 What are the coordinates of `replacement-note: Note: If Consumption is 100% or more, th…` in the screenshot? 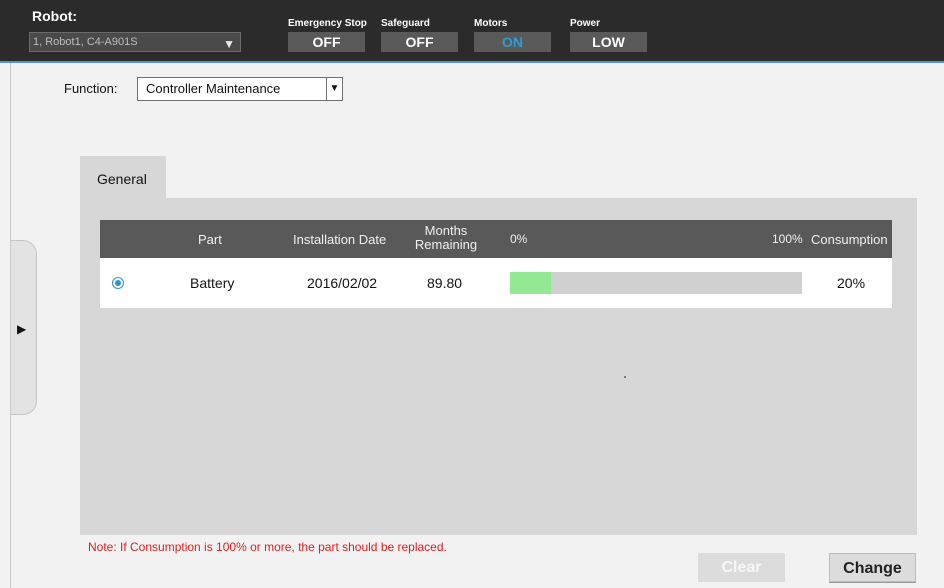 It's located at (267, 547).